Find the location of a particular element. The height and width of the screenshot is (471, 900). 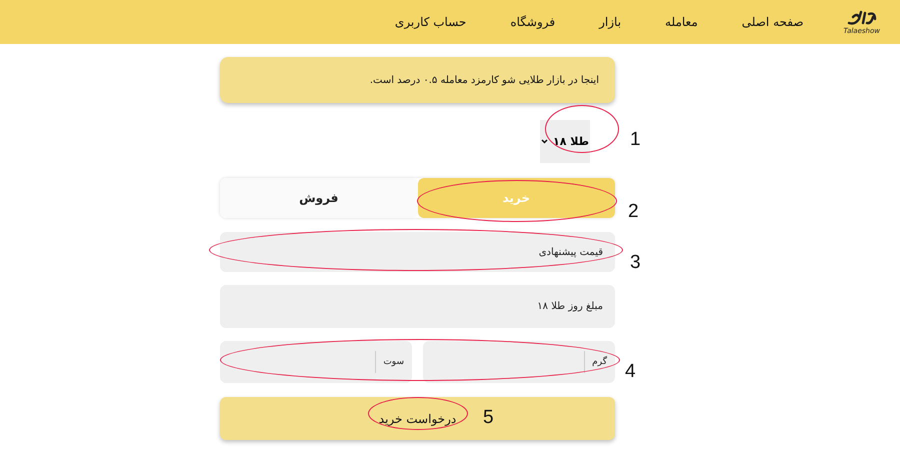

nav-link: حساب کاربری is located at coordinates (430, 22).